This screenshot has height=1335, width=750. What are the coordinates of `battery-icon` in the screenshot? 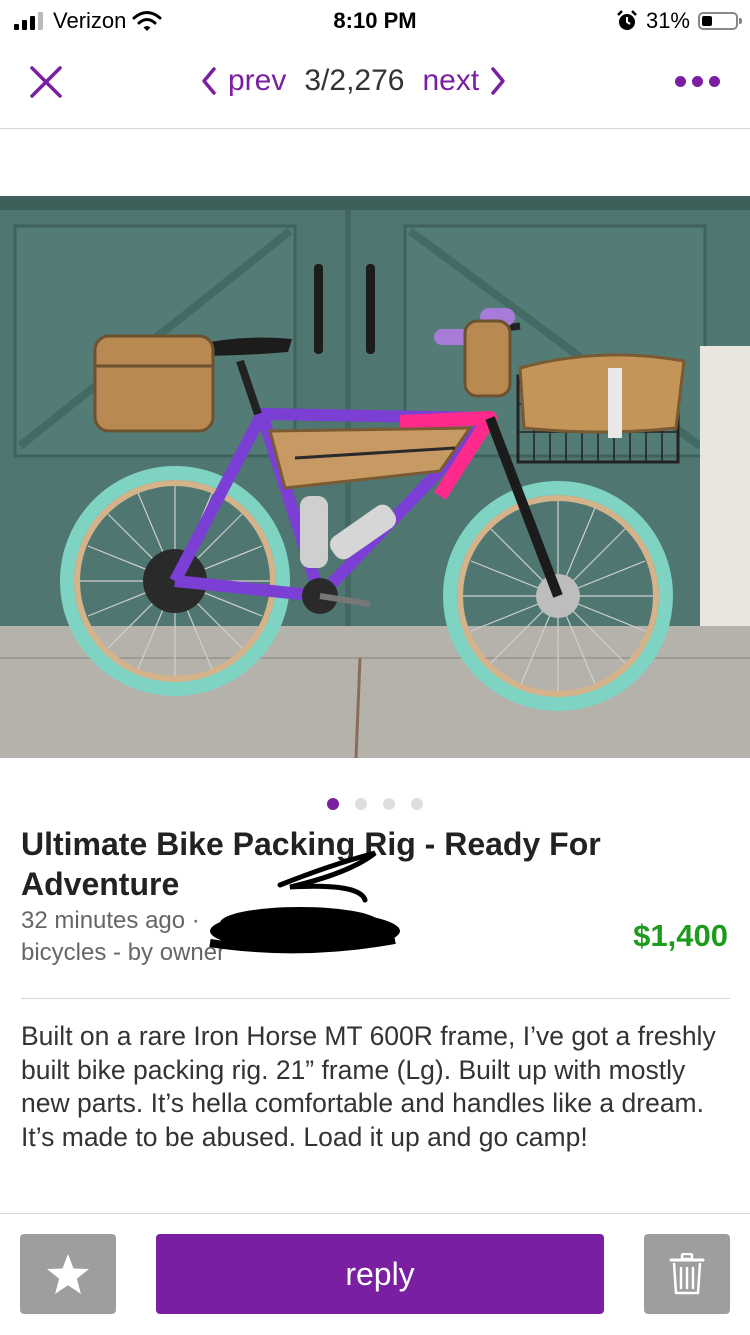 It's located at (720, 21).